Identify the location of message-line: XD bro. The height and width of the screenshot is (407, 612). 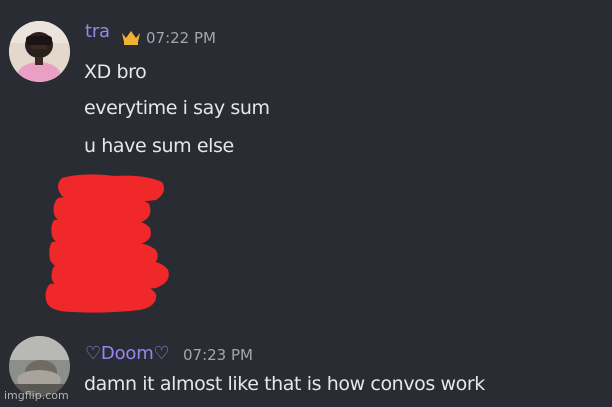
(115, 72).